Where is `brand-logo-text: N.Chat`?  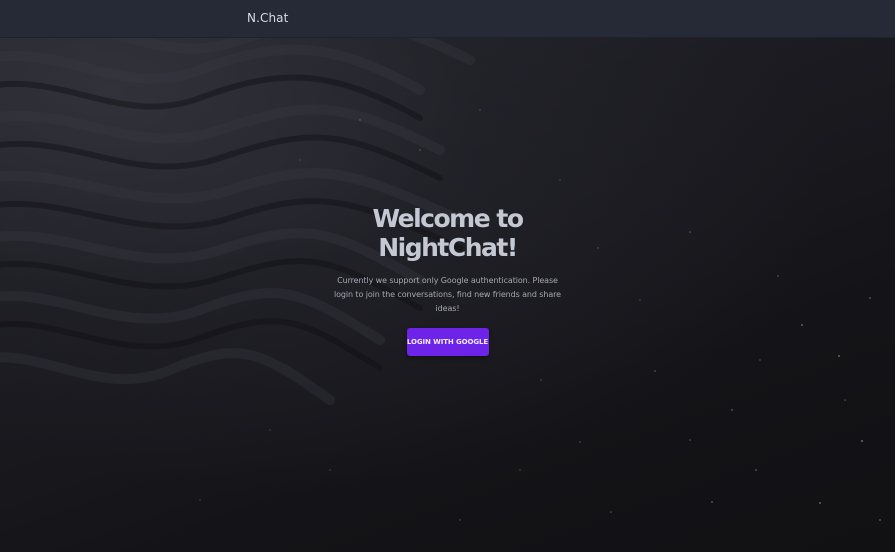
brand-logo-text: N.Chat is located at coordinates (267, 18).